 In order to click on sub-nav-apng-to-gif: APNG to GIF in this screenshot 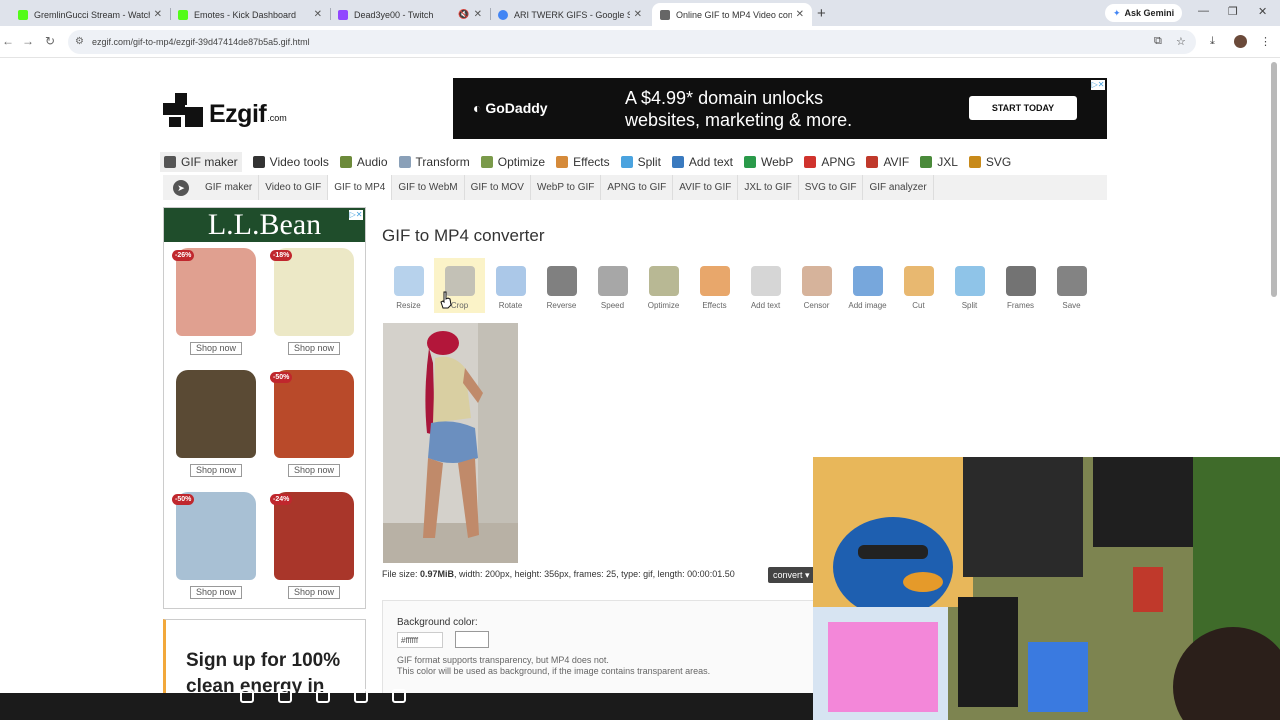, I will do `click(637, 187)`.